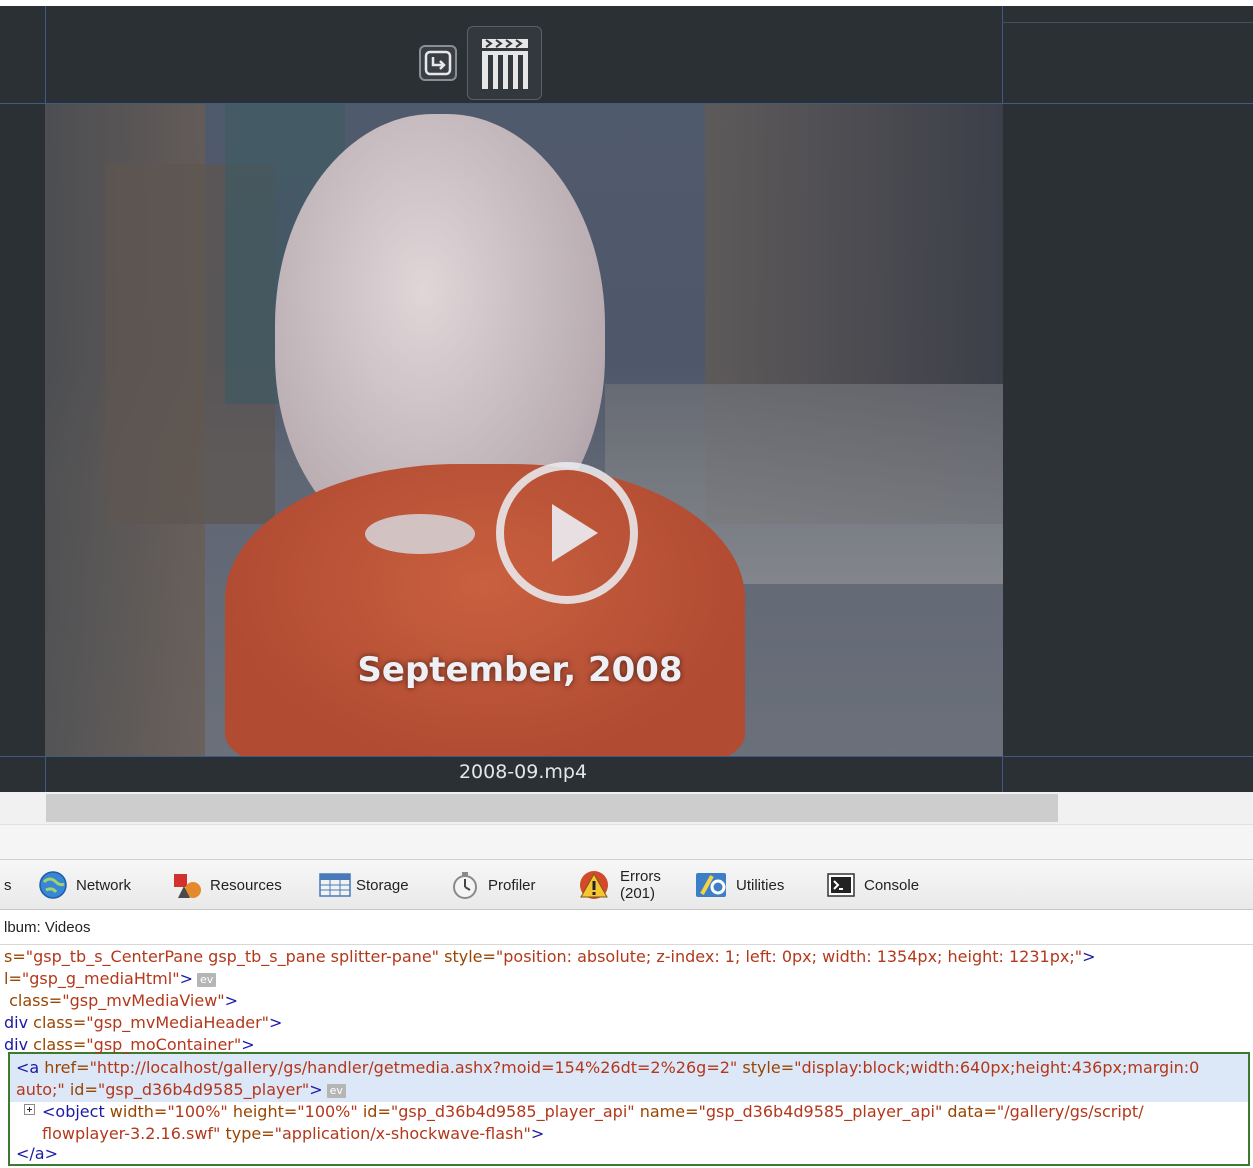 The width and height of the screenshot is (1253, 1168). What do you see at coordinates (143, 1023) in the screenshot?
I see `dom-line: div class="gsp_mvMediaHeader">` at bounding box center [143, 1023].